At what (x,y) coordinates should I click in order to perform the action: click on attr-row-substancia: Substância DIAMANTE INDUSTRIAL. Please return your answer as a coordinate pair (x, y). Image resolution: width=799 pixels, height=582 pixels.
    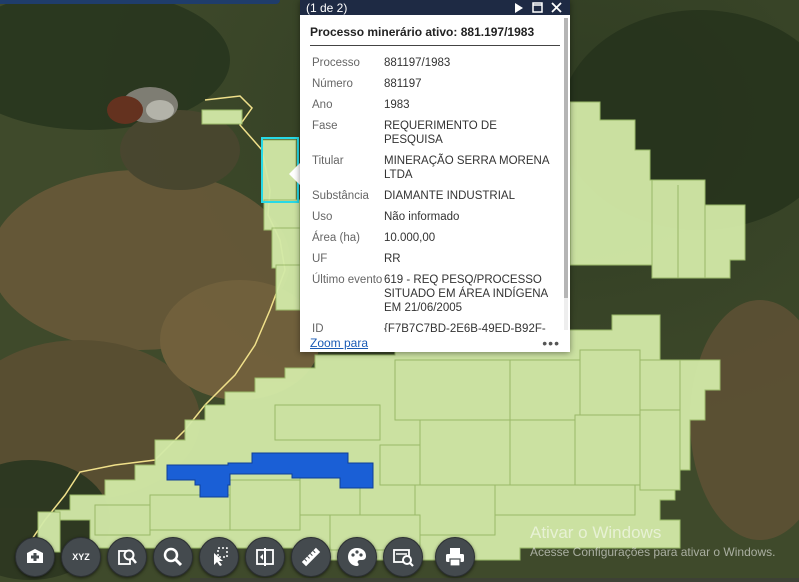
    Looking at the image, I should click on (432, 196).